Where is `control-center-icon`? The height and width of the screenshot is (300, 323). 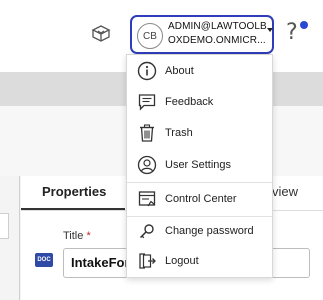 control-center-icon is located at coordinates (147, 199).